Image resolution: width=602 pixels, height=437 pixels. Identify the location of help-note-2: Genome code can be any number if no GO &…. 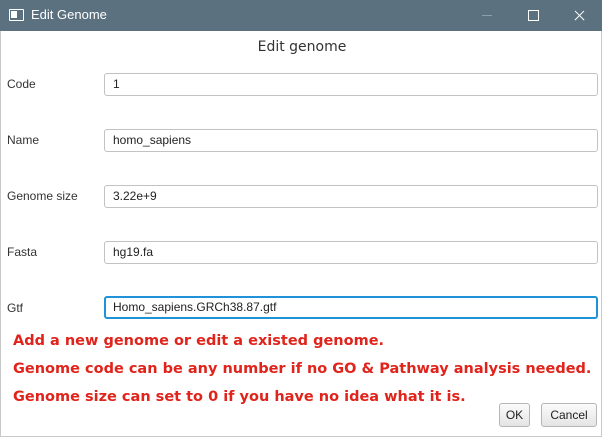
(302, 369).